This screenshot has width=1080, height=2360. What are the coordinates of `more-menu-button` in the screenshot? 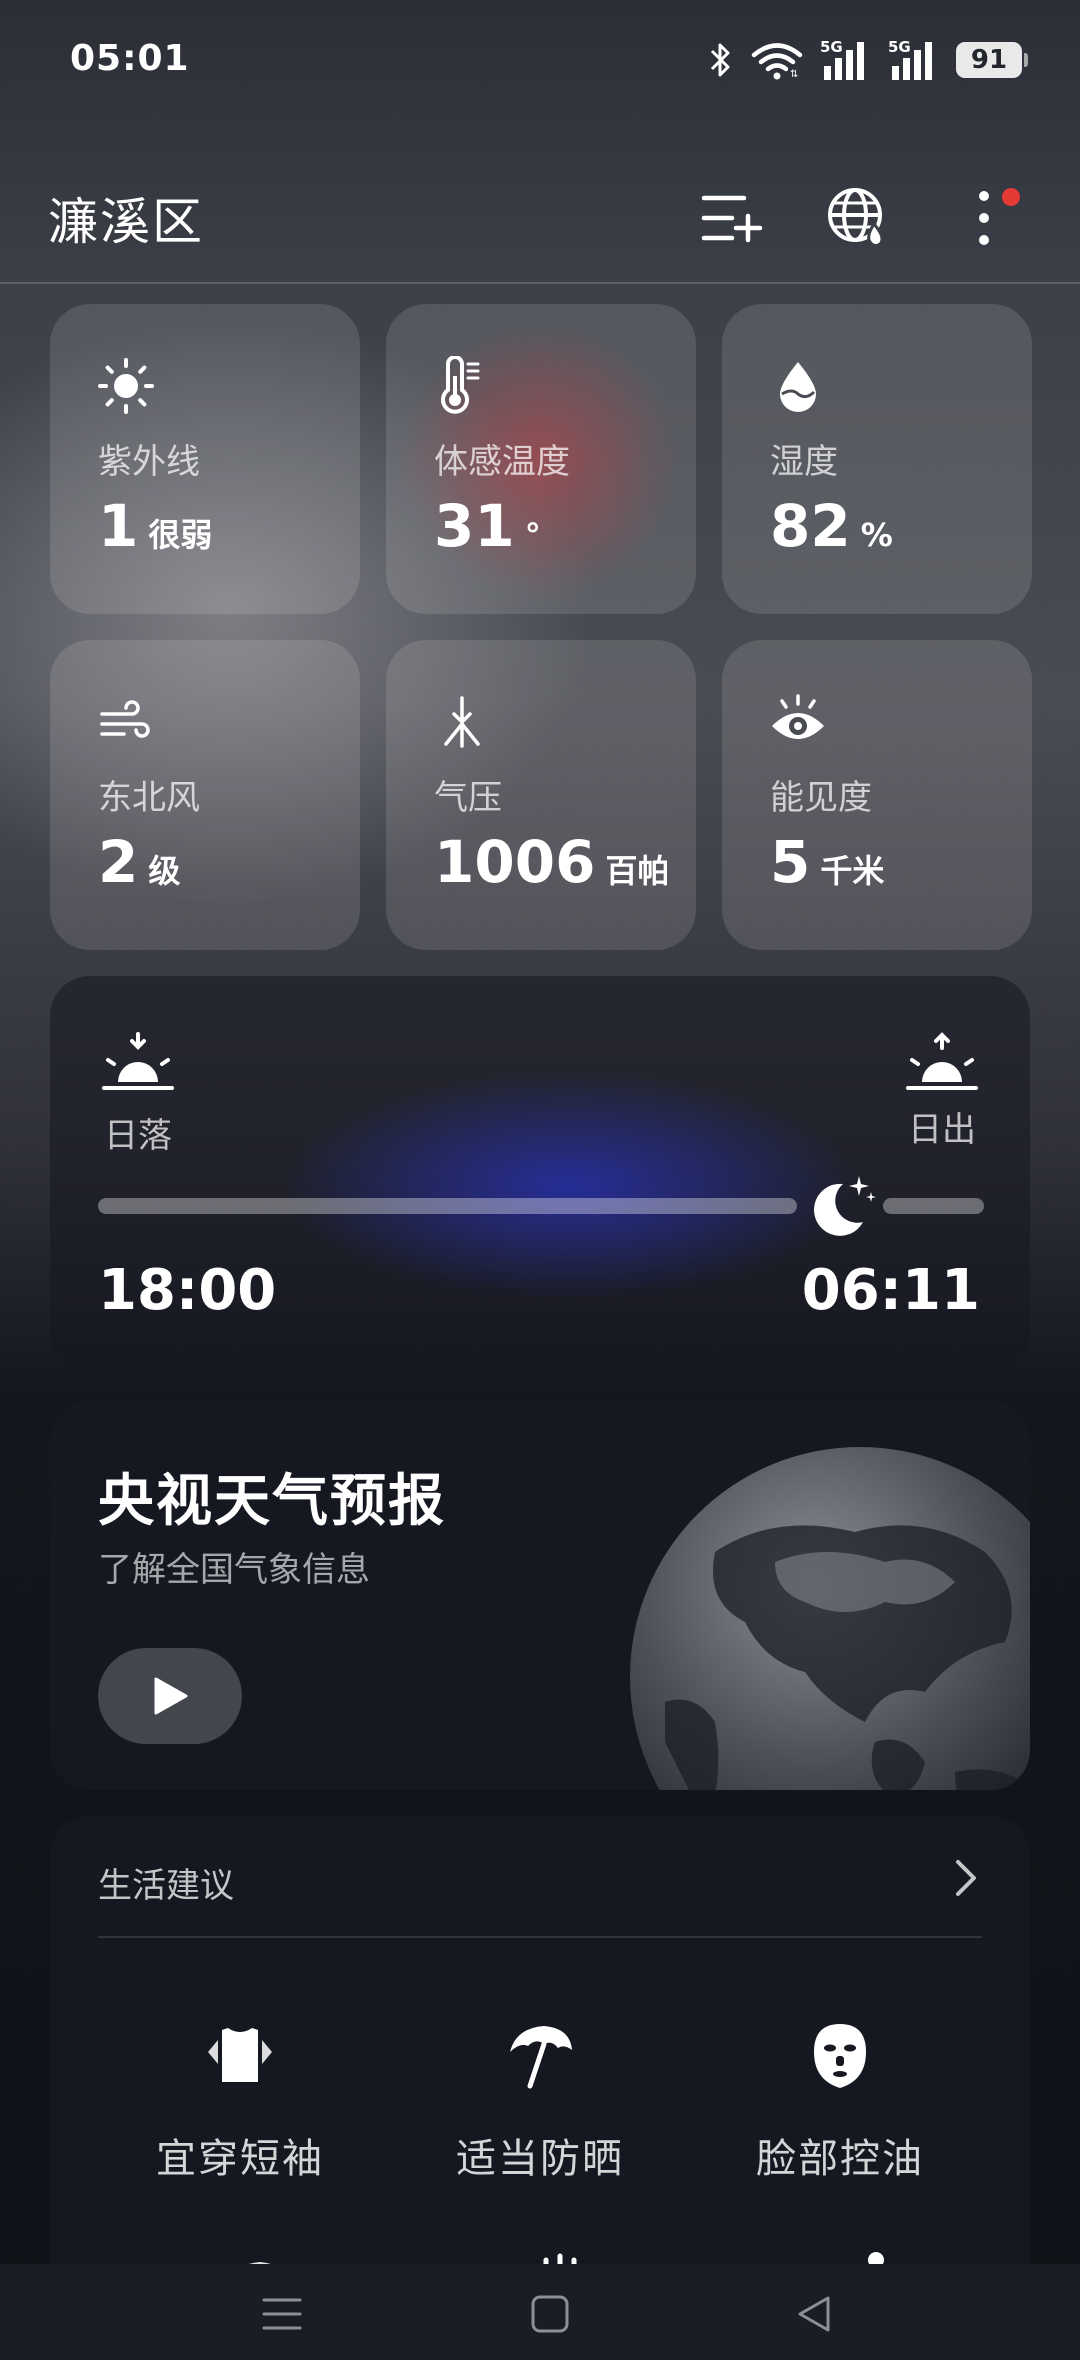 It's located at (984, 218).